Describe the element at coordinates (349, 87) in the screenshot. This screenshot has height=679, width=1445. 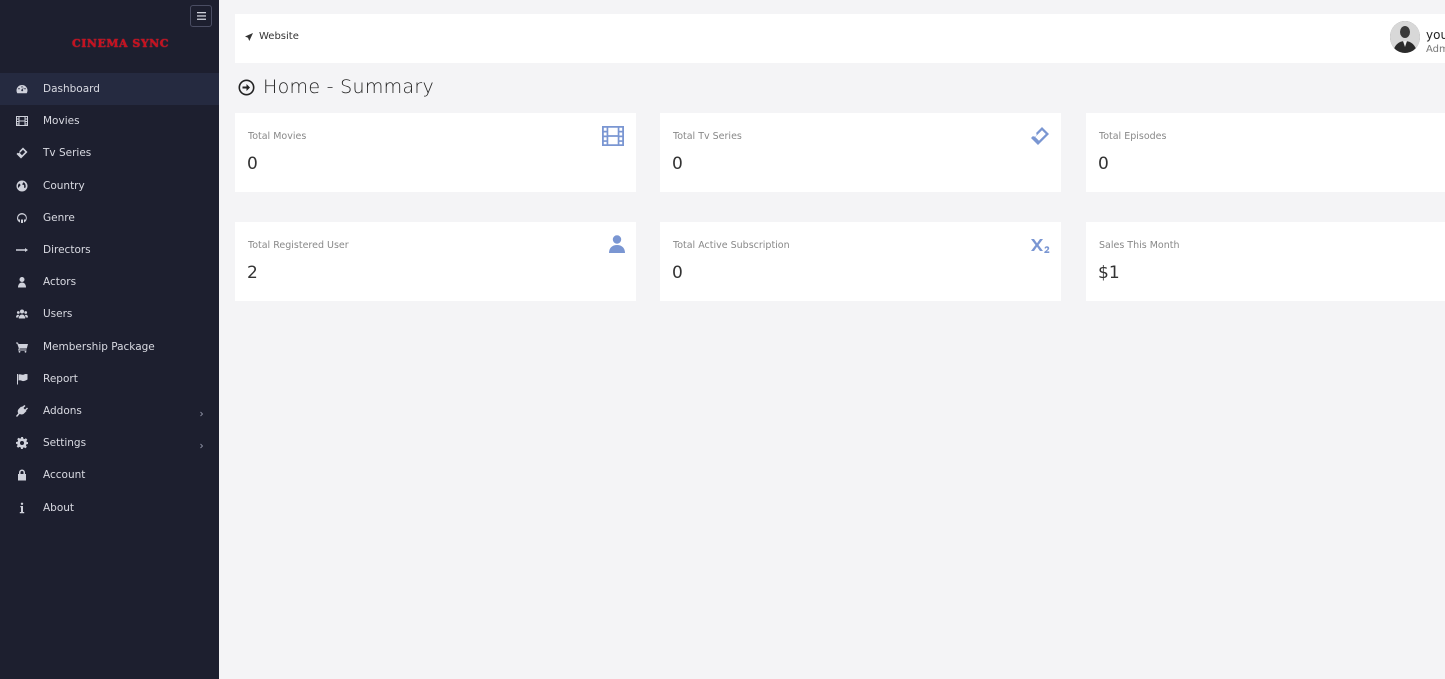
I see `page-title-text: Home - Summary` at that location.